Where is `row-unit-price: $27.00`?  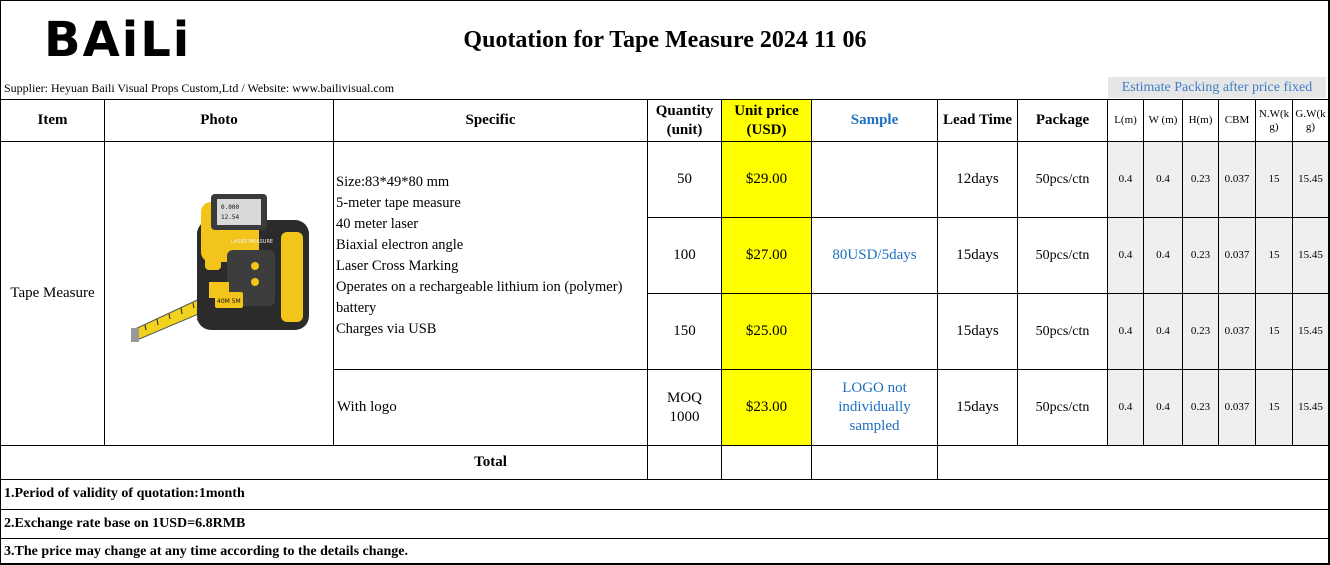
row-unit-price: $27.00 is located at coordinates (766, 255).